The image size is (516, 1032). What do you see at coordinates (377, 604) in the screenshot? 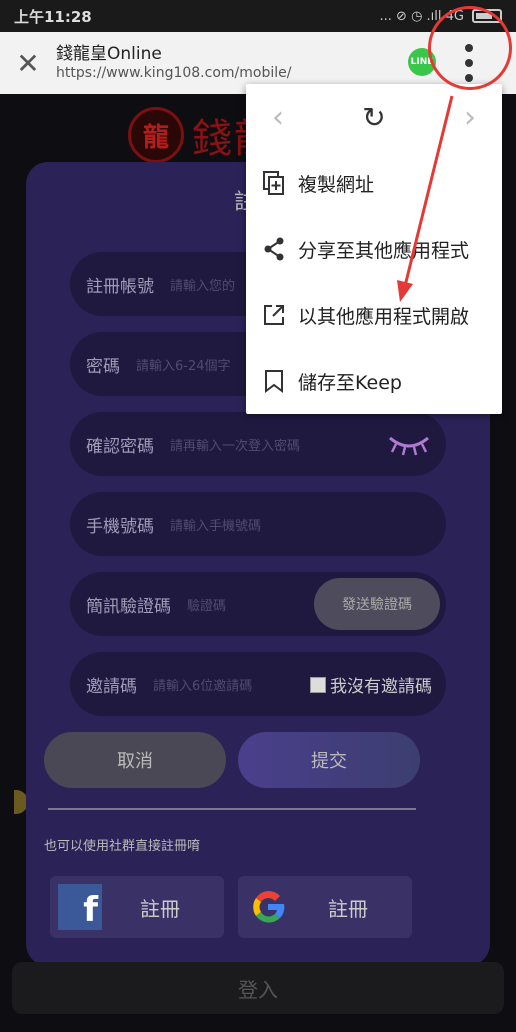
I see `send-sms-button: 發送驗證碼` at bounding box center [377, 604].